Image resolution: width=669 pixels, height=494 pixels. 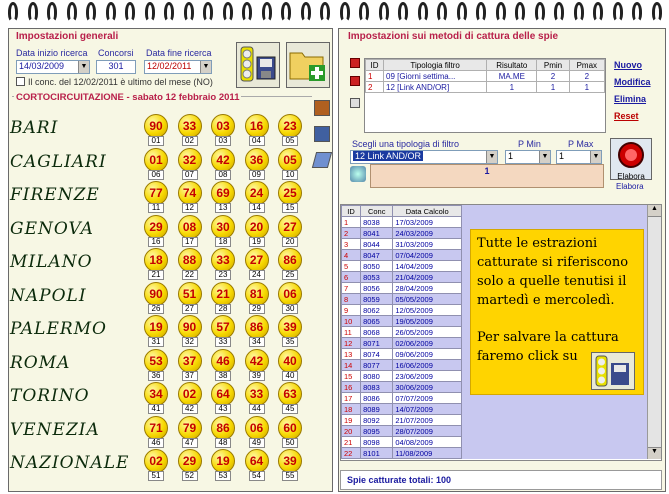 What do you see at coordinates (189, 427) in the screenshot?
I see `number-ball: 79` at bounding box center [189, 427].